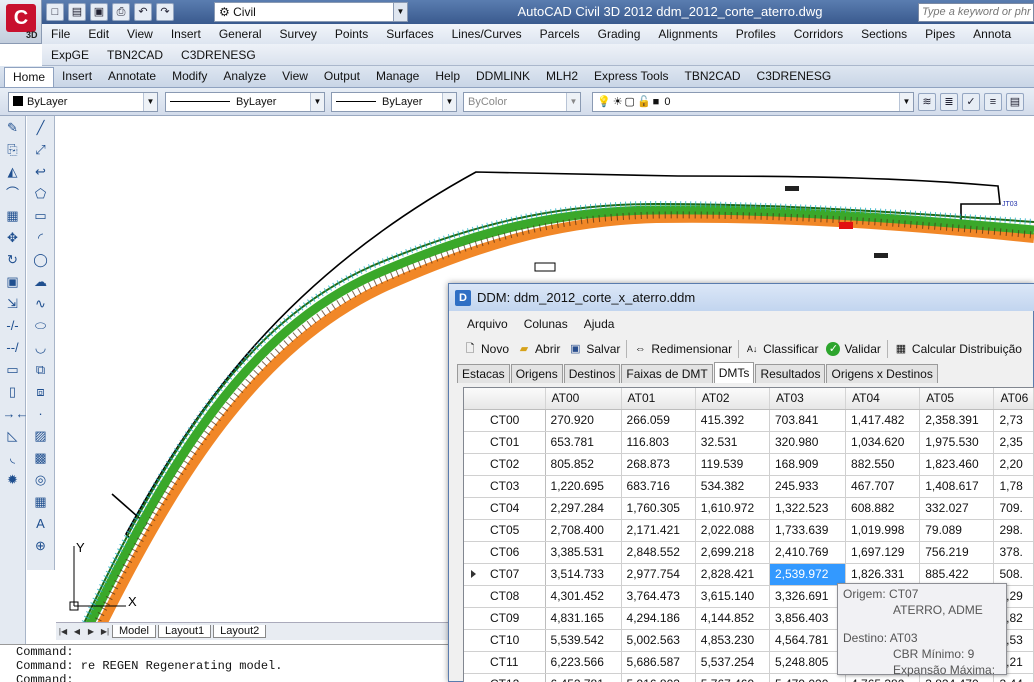 The width and height of the screenshot is (1034, 682). Describe the element at coordinates (83, 102) in the screenshot. I see `color-combo: ByLayer ▼` at that location.